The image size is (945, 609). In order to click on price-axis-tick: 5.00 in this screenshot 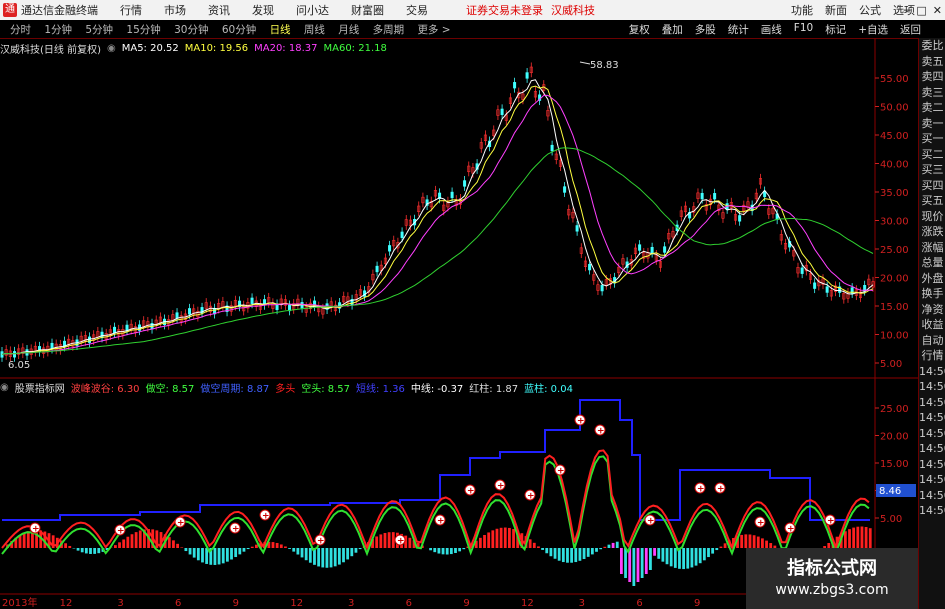, I will do `click(891, 364)`.